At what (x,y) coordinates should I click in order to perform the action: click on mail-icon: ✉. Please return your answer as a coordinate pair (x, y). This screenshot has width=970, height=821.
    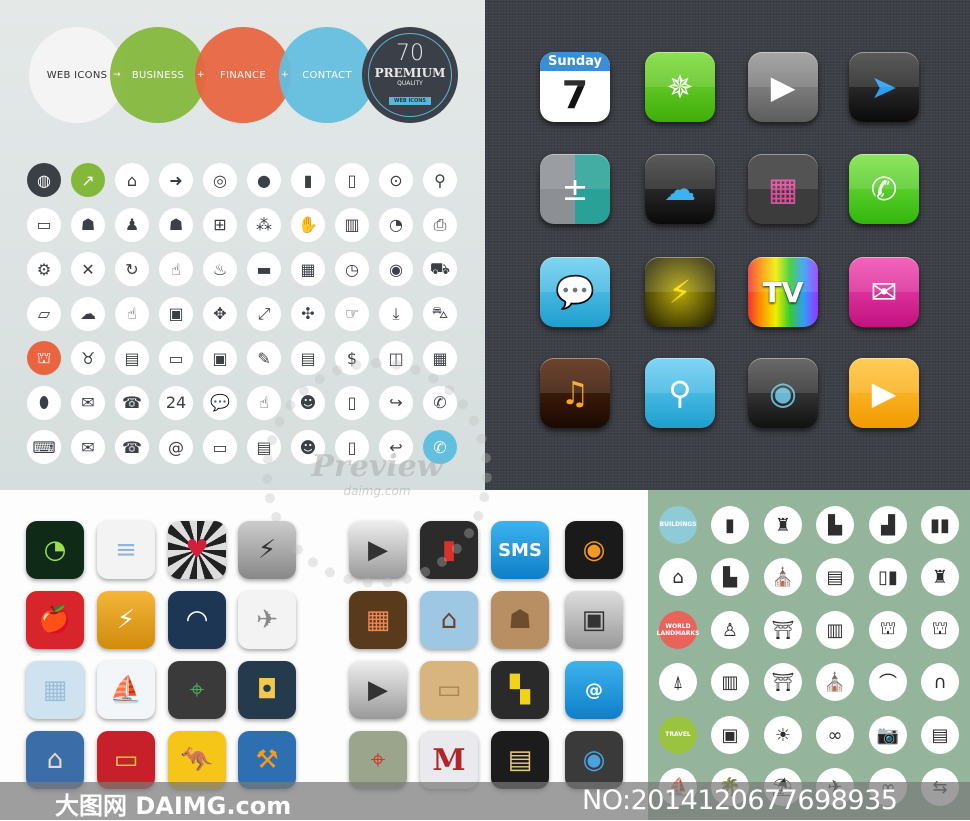
    Looking at the image, I should click on (884, 292).